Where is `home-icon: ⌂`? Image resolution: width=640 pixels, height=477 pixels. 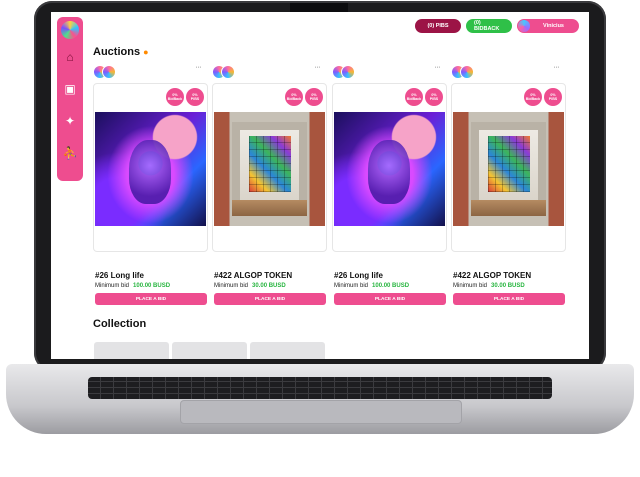 home-icon: ⌂ is located at coordinates (70, 57).